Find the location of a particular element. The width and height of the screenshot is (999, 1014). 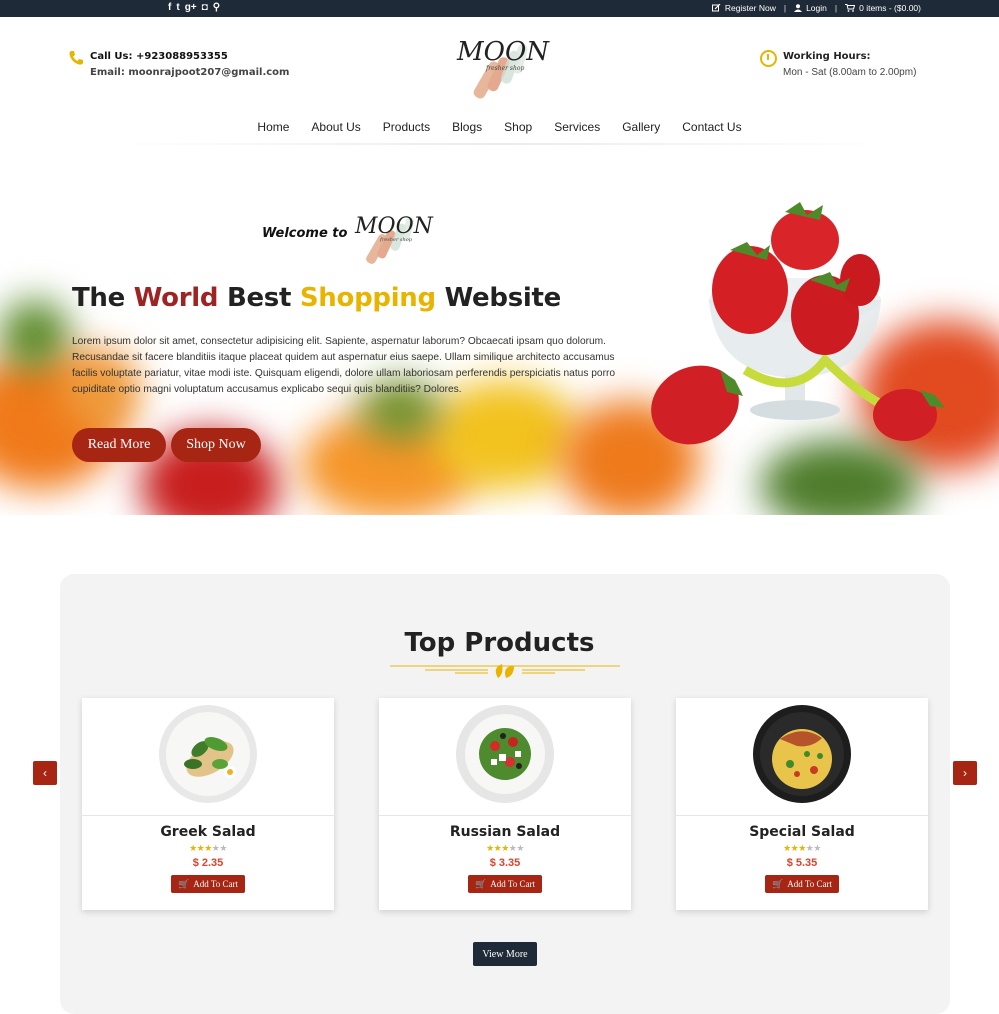

strawberry-bowl-image is located at coordinates (798, 323).